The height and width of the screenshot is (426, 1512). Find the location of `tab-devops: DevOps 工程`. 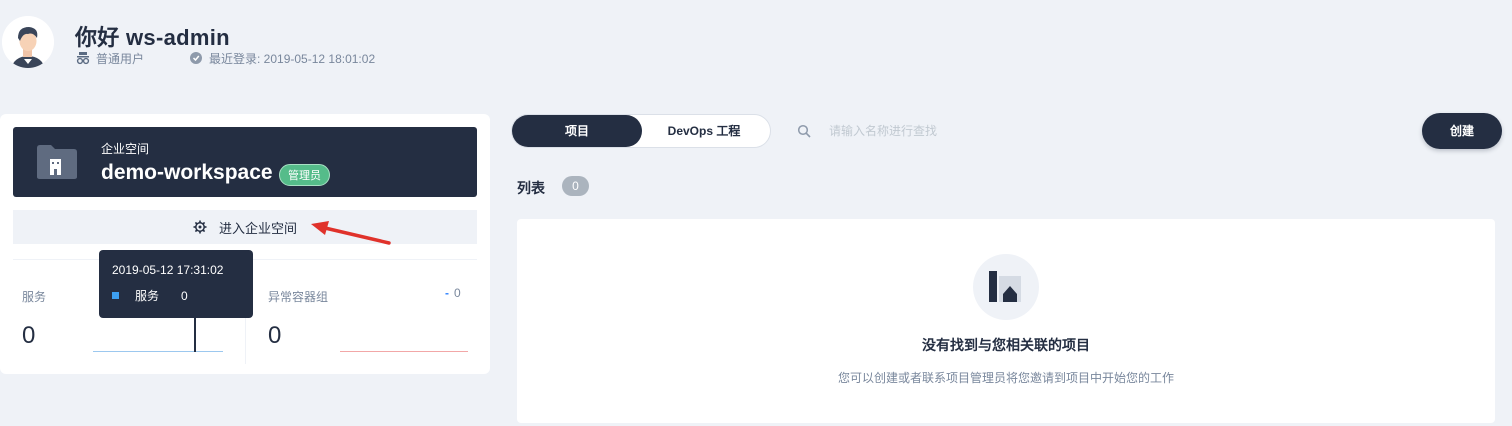

tab-devops: DevOps 工程 is located at coordinates (704, 131).